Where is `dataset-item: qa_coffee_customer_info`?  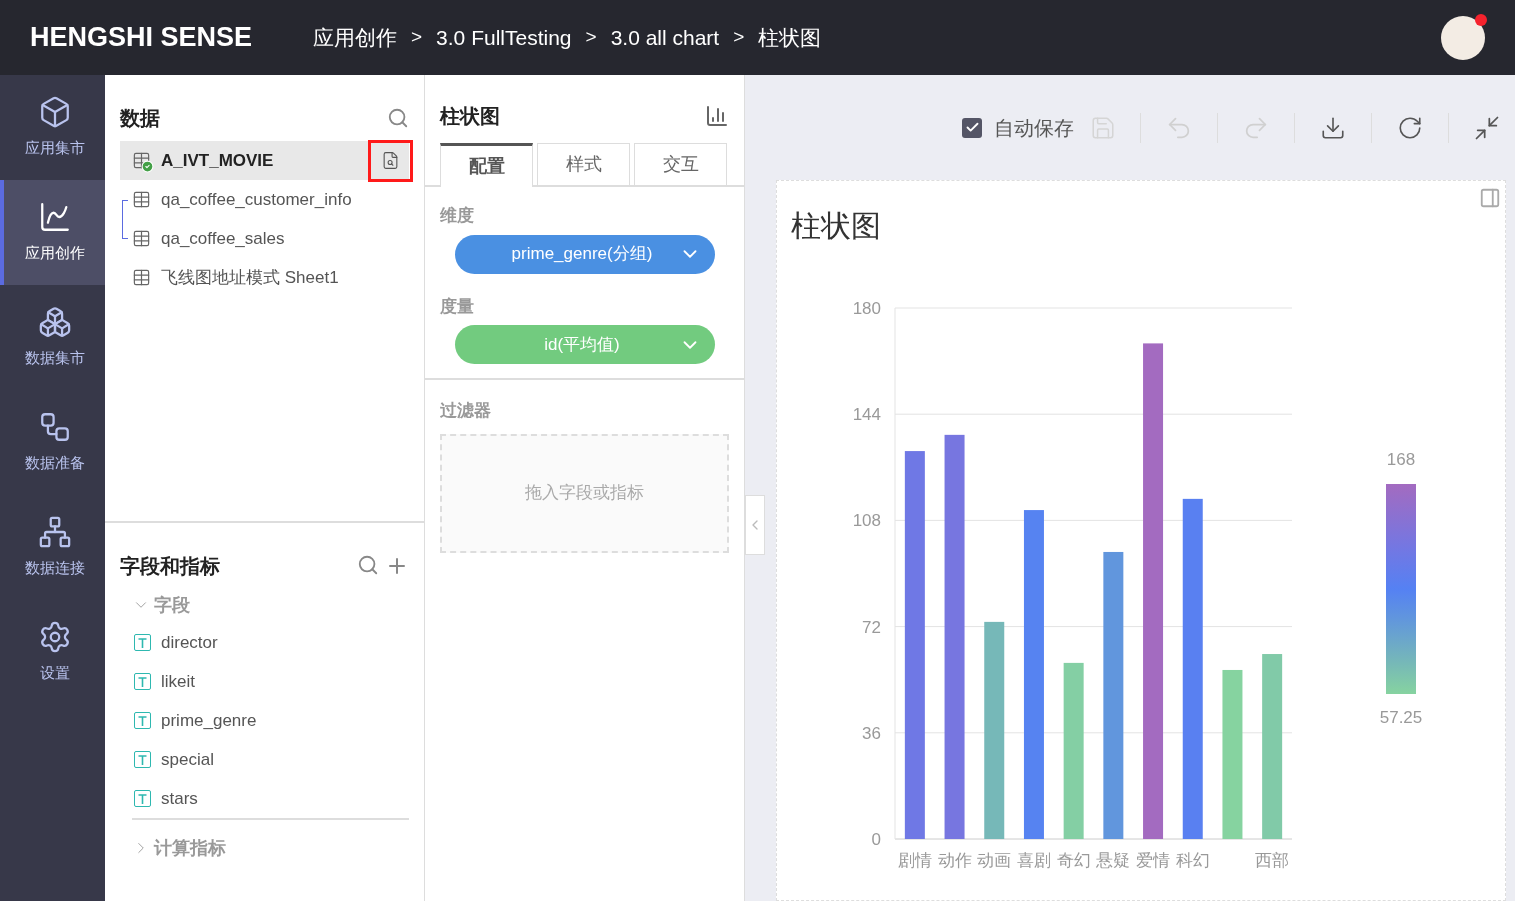
dataset-item: qa_coffee_customer_info is located at coordinates (264, 199).